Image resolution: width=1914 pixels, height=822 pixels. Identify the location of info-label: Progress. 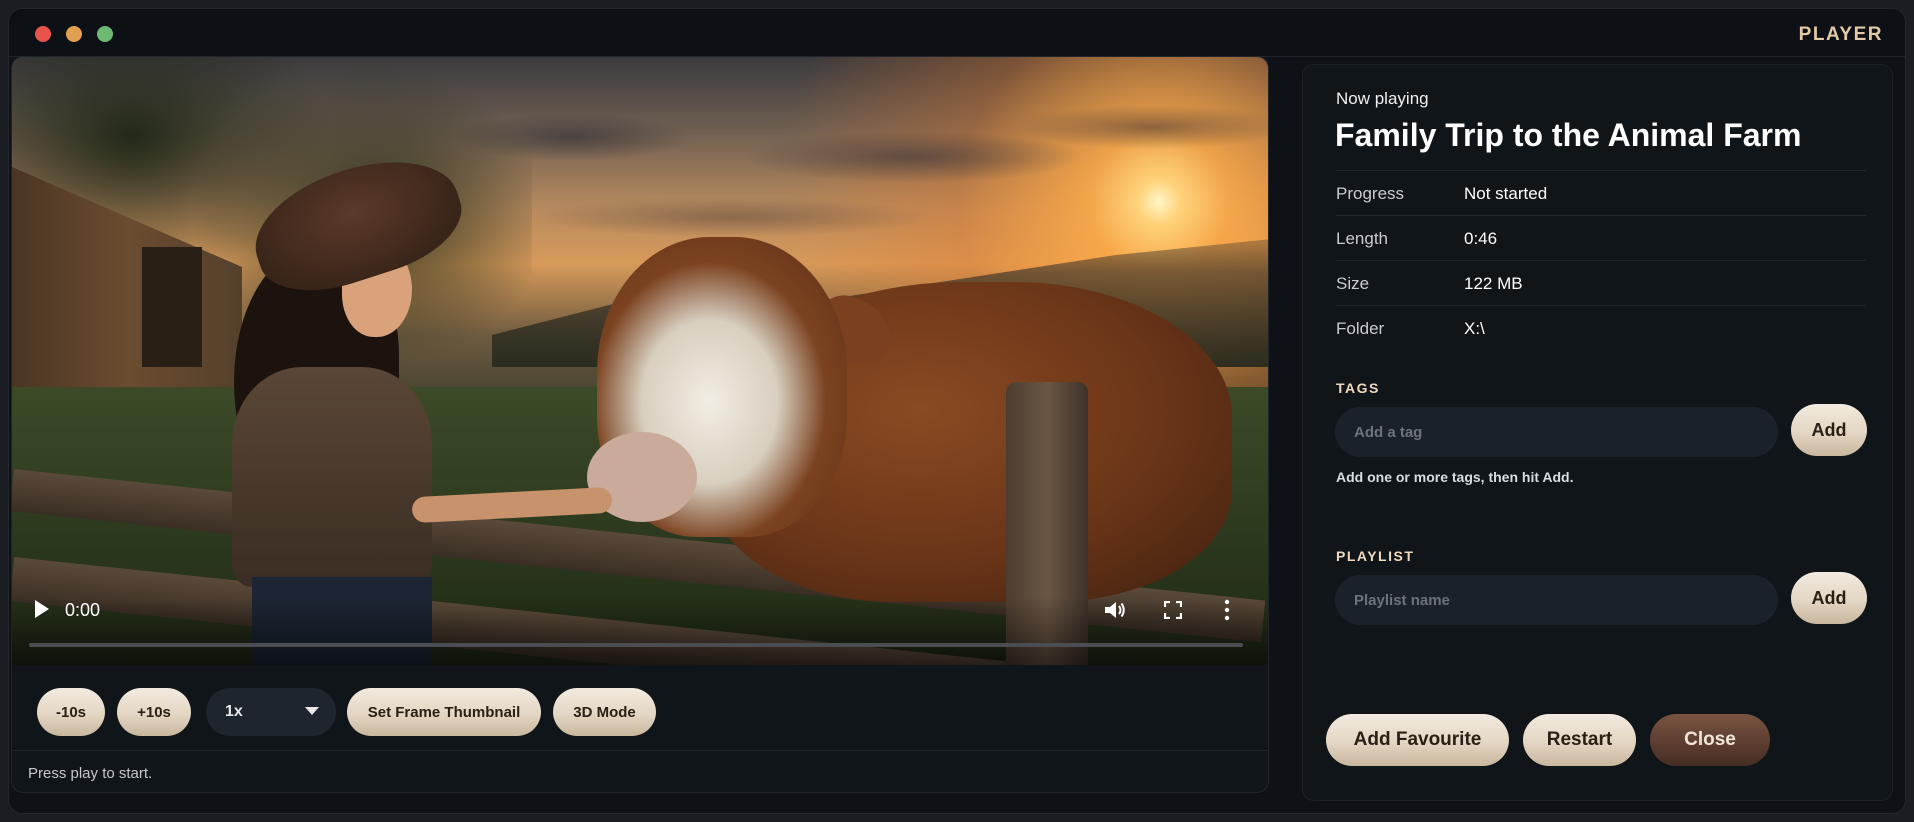
(1370, 193).